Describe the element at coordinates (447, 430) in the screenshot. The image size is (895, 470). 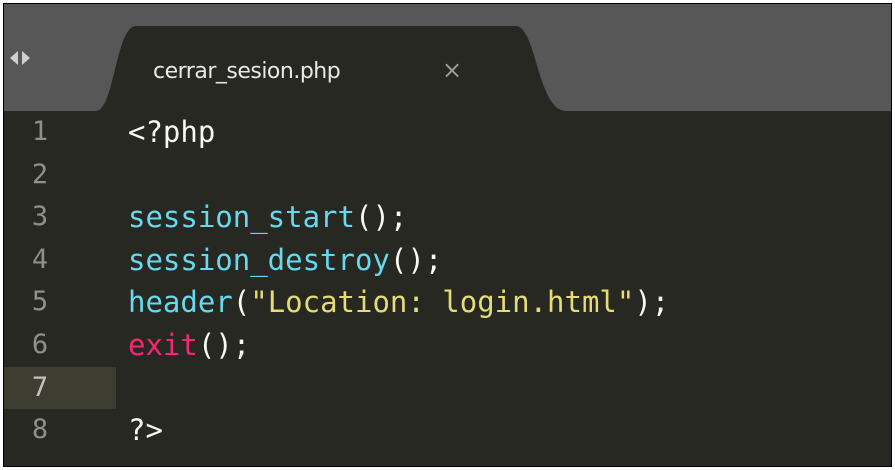
I see `code-line: 8 ?>` at that location.